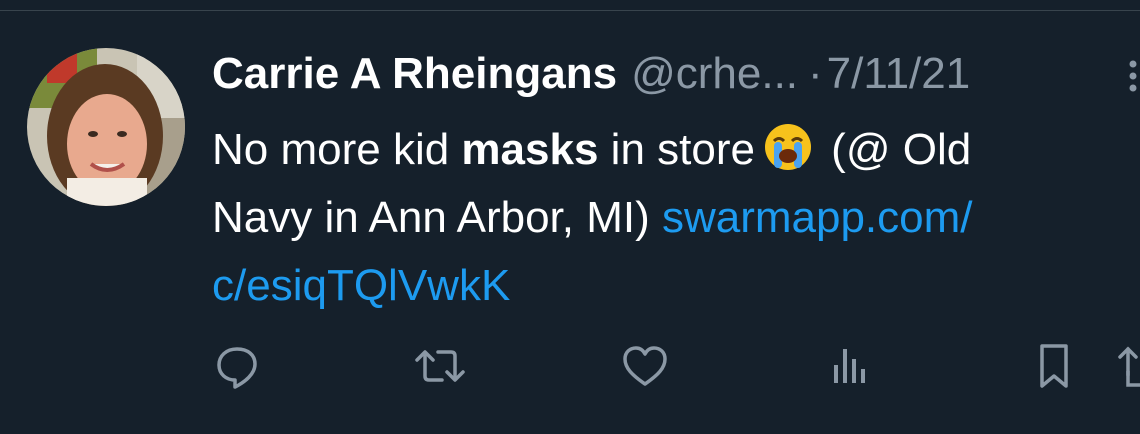  I want to click on like-button, so click(645, 368).